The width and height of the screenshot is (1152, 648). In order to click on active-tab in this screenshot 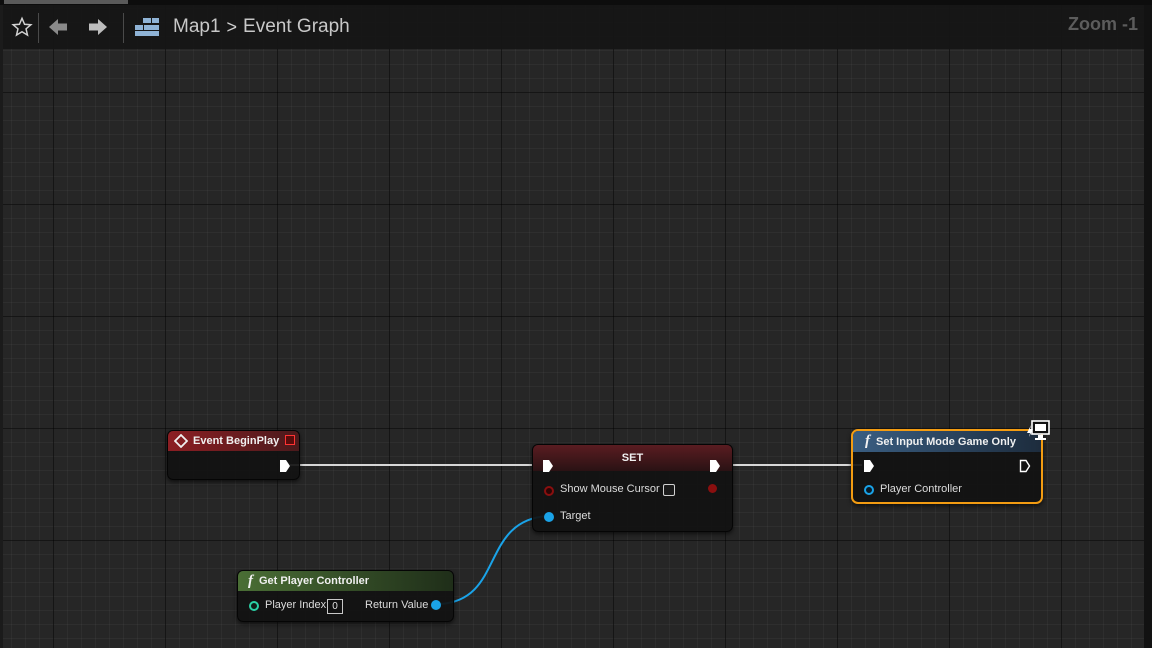, I will do `click(66, 2)`.